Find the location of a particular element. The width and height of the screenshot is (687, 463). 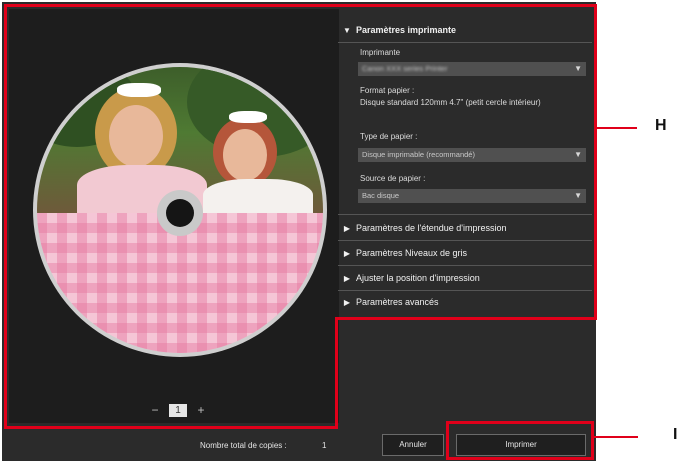

total-copies-value: 1 is located at coordinates (324, 445).